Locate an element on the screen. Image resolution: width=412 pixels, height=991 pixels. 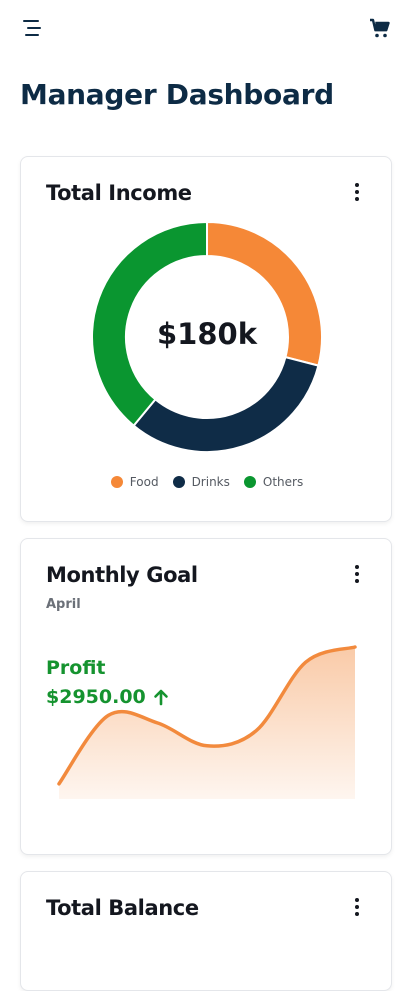
profit-value-row: $2950.00 is located at coordinates (108, 697).